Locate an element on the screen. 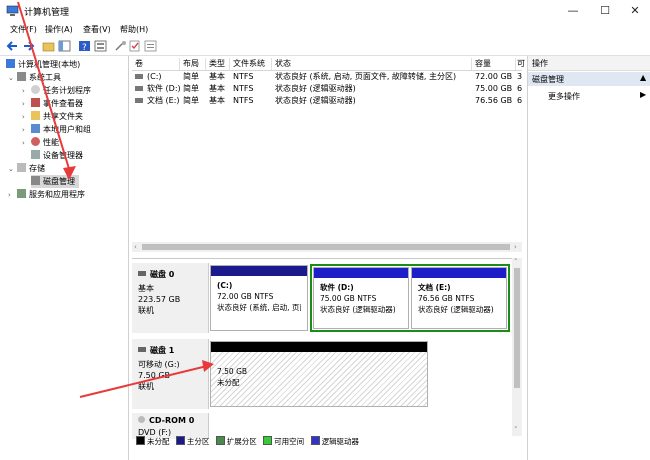 The image size is (650, 460). cdrom-name: CD-ROM 0 is located at coordinates (166, 420).